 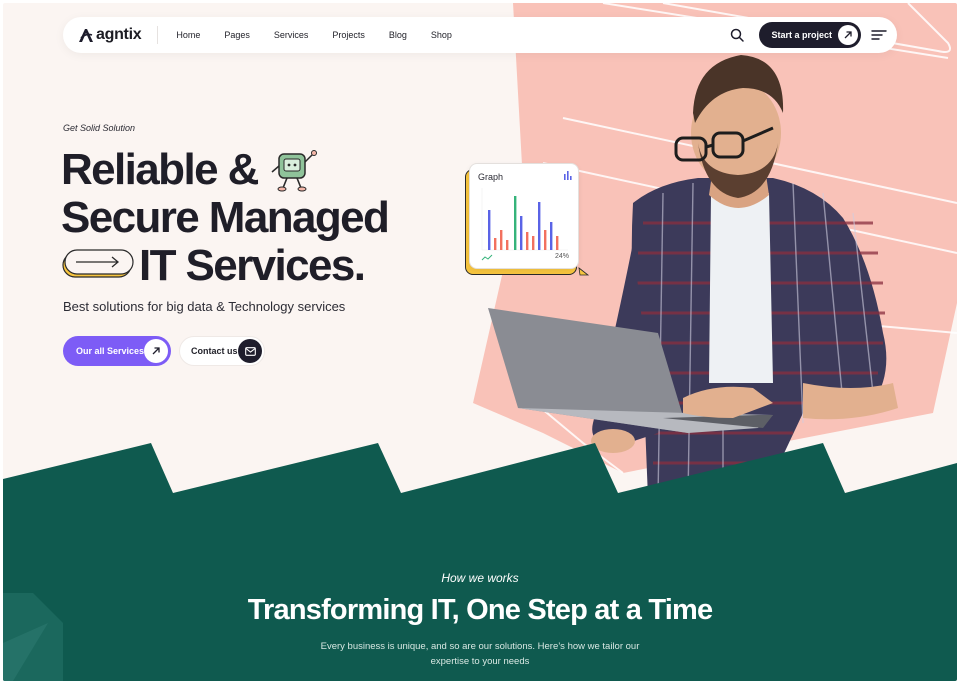 What do you see at coordinates (291, 35) in the screenshot?
I see `nav-item-services: Services` at bounding box center [291, 35].